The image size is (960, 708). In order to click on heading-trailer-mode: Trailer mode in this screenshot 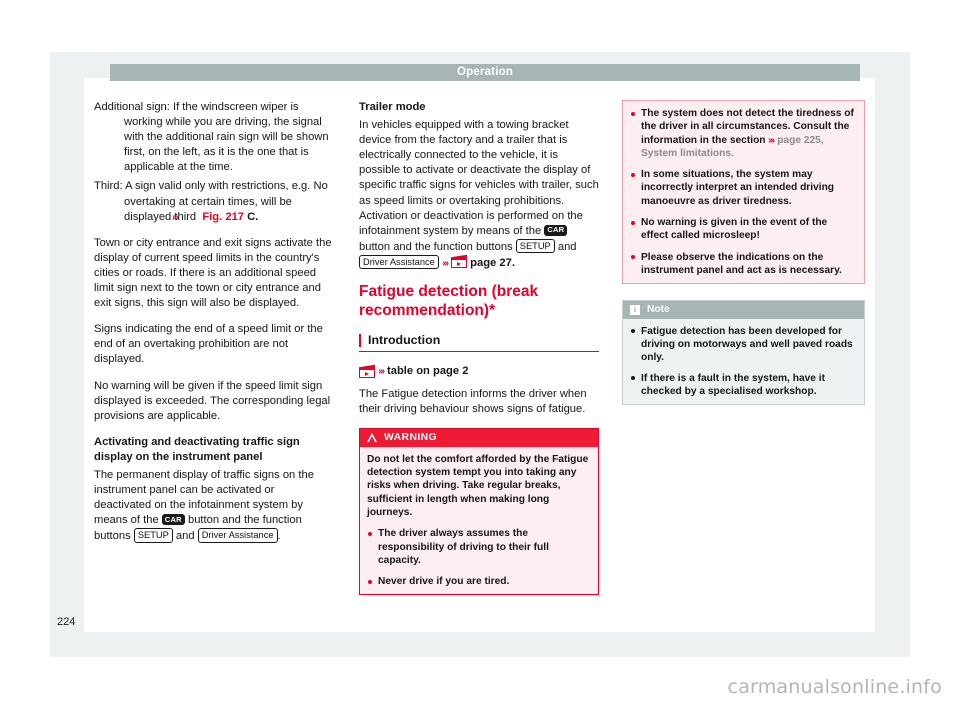, I will do `click(392, 107)`.